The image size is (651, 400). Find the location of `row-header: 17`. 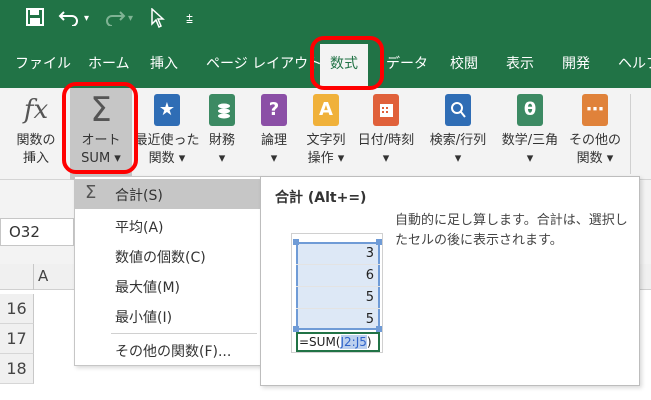

row-header: 17 is located at coordinates (17, 339).